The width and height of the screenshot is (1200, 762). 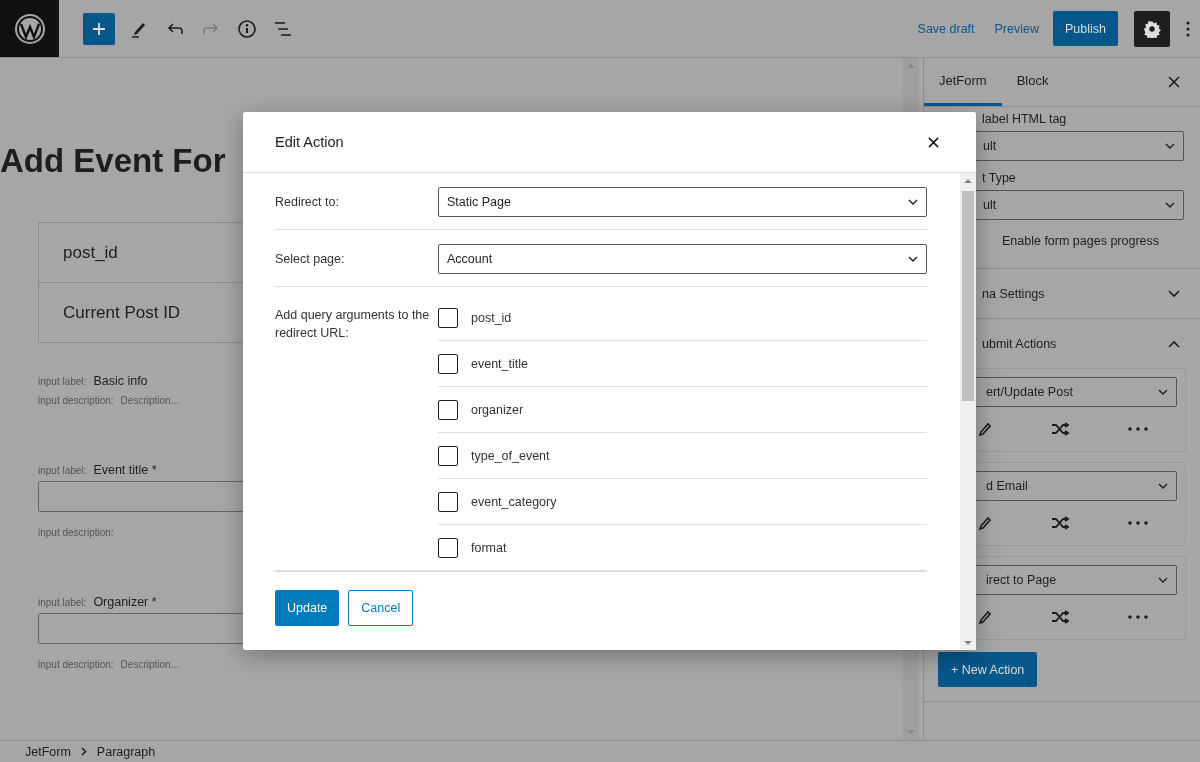 What do you see at coordinates (83, 751) in the screenshot?
I see `chevron-right-icon` at bounding box center [83, 751].